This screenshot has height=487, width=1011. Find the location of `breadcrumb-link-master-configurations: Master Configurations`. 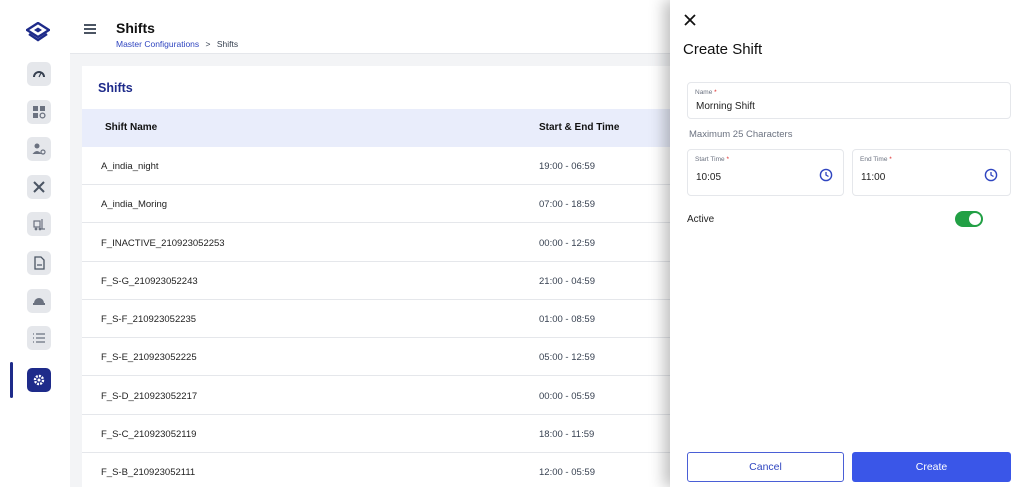

breadcrumb-link-master-configurations: Master Configurations is located at coordinates (157, 44).